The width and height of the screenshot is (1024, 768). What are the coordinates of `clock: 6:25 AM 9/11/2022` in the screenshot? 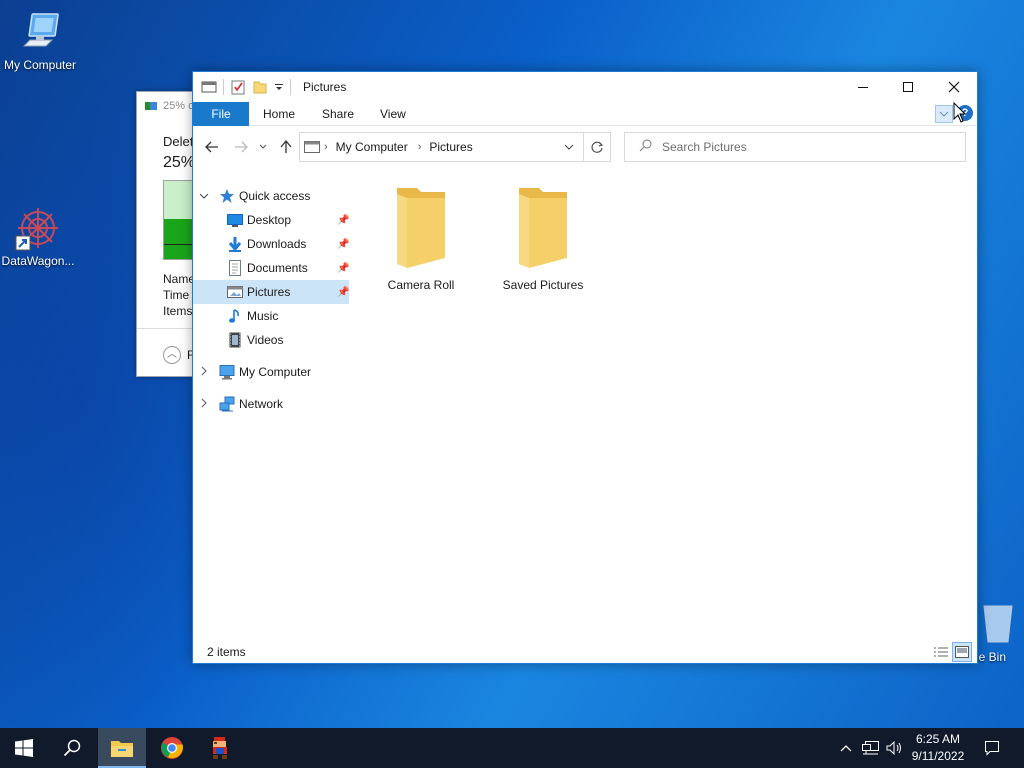 It's located at (938, 748).